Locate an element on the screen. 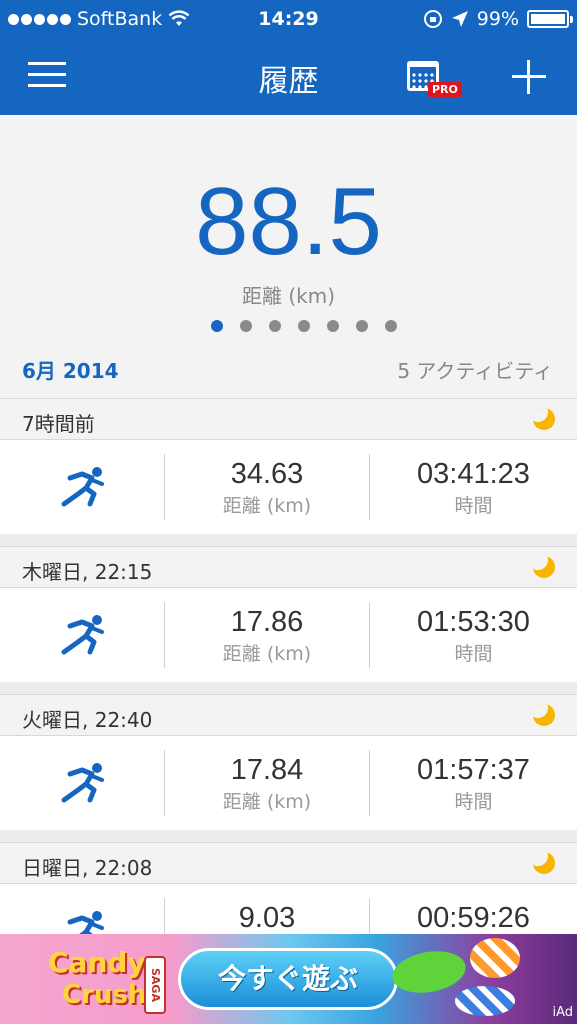  total-distance-label: 距離 (km) is located at coordinates (288, 296).